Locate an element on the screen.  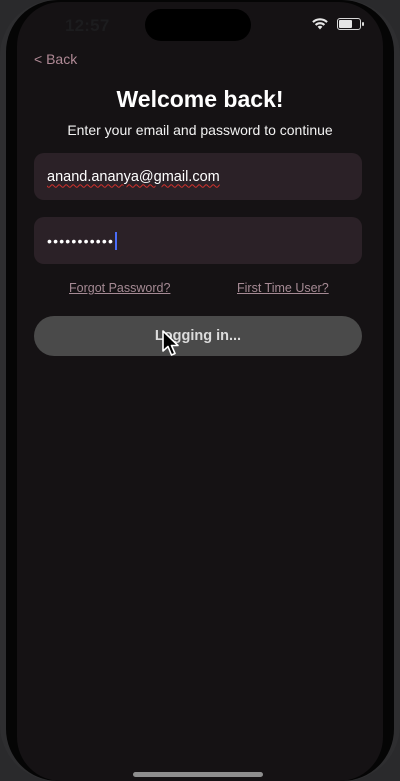
email-value: anand.ananya@gmail.com is located at coordinates (133, 176).